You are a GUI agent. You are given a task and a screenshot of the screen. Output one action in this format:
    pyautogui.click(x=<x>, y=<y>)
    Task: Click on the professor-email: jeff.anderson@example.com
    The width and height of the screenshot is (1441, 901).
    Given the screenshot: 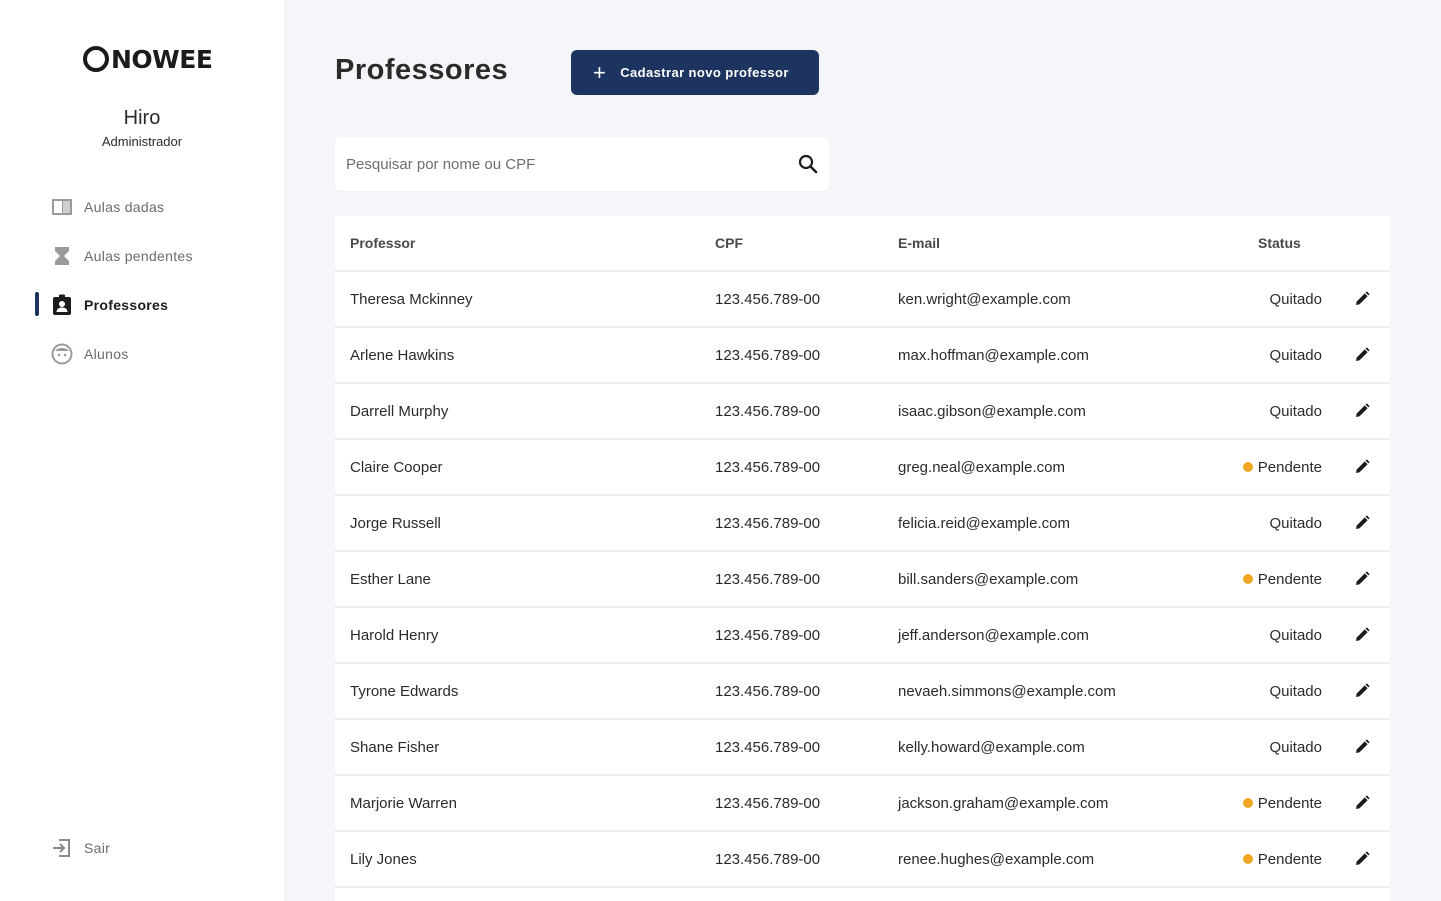 What is the action you would take?
    pyautogui.click(x=993, y=635)
    